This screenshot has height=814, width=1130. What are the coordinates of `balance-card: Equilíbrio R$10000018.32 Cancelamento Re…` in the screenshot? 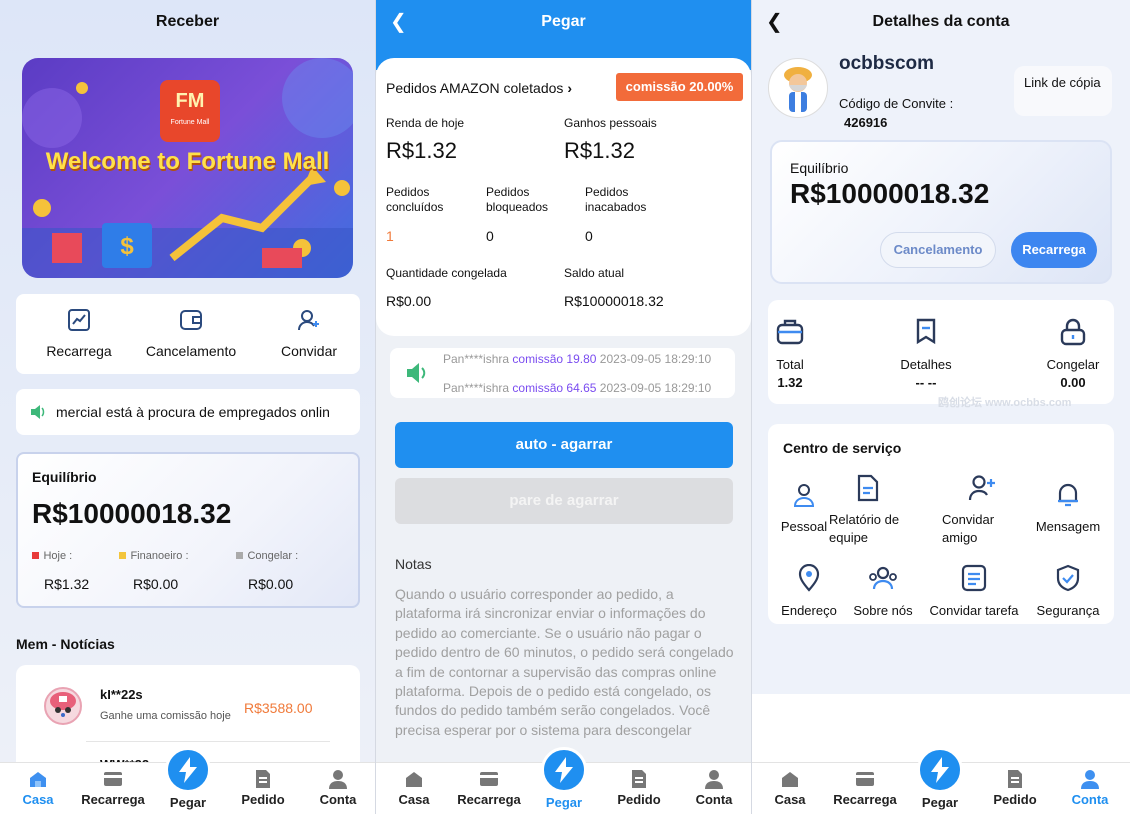 It's located at (941, 212).